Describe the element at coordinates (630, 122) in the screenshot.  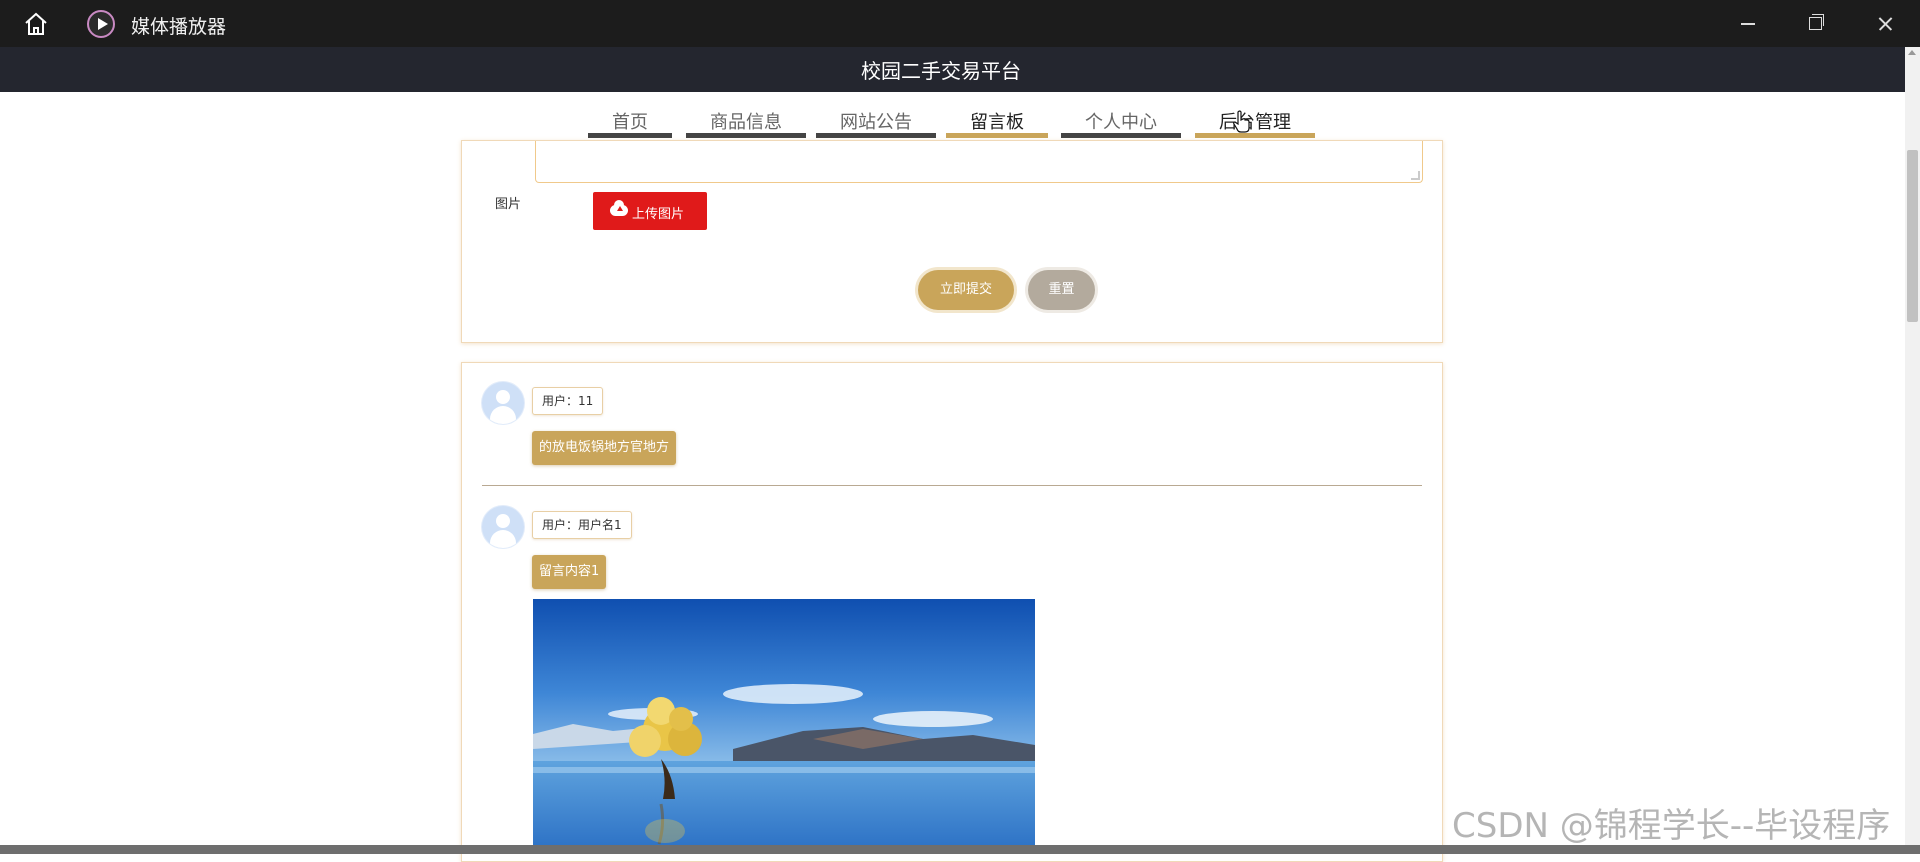
I see `nav-item-label: 首页` at that location.